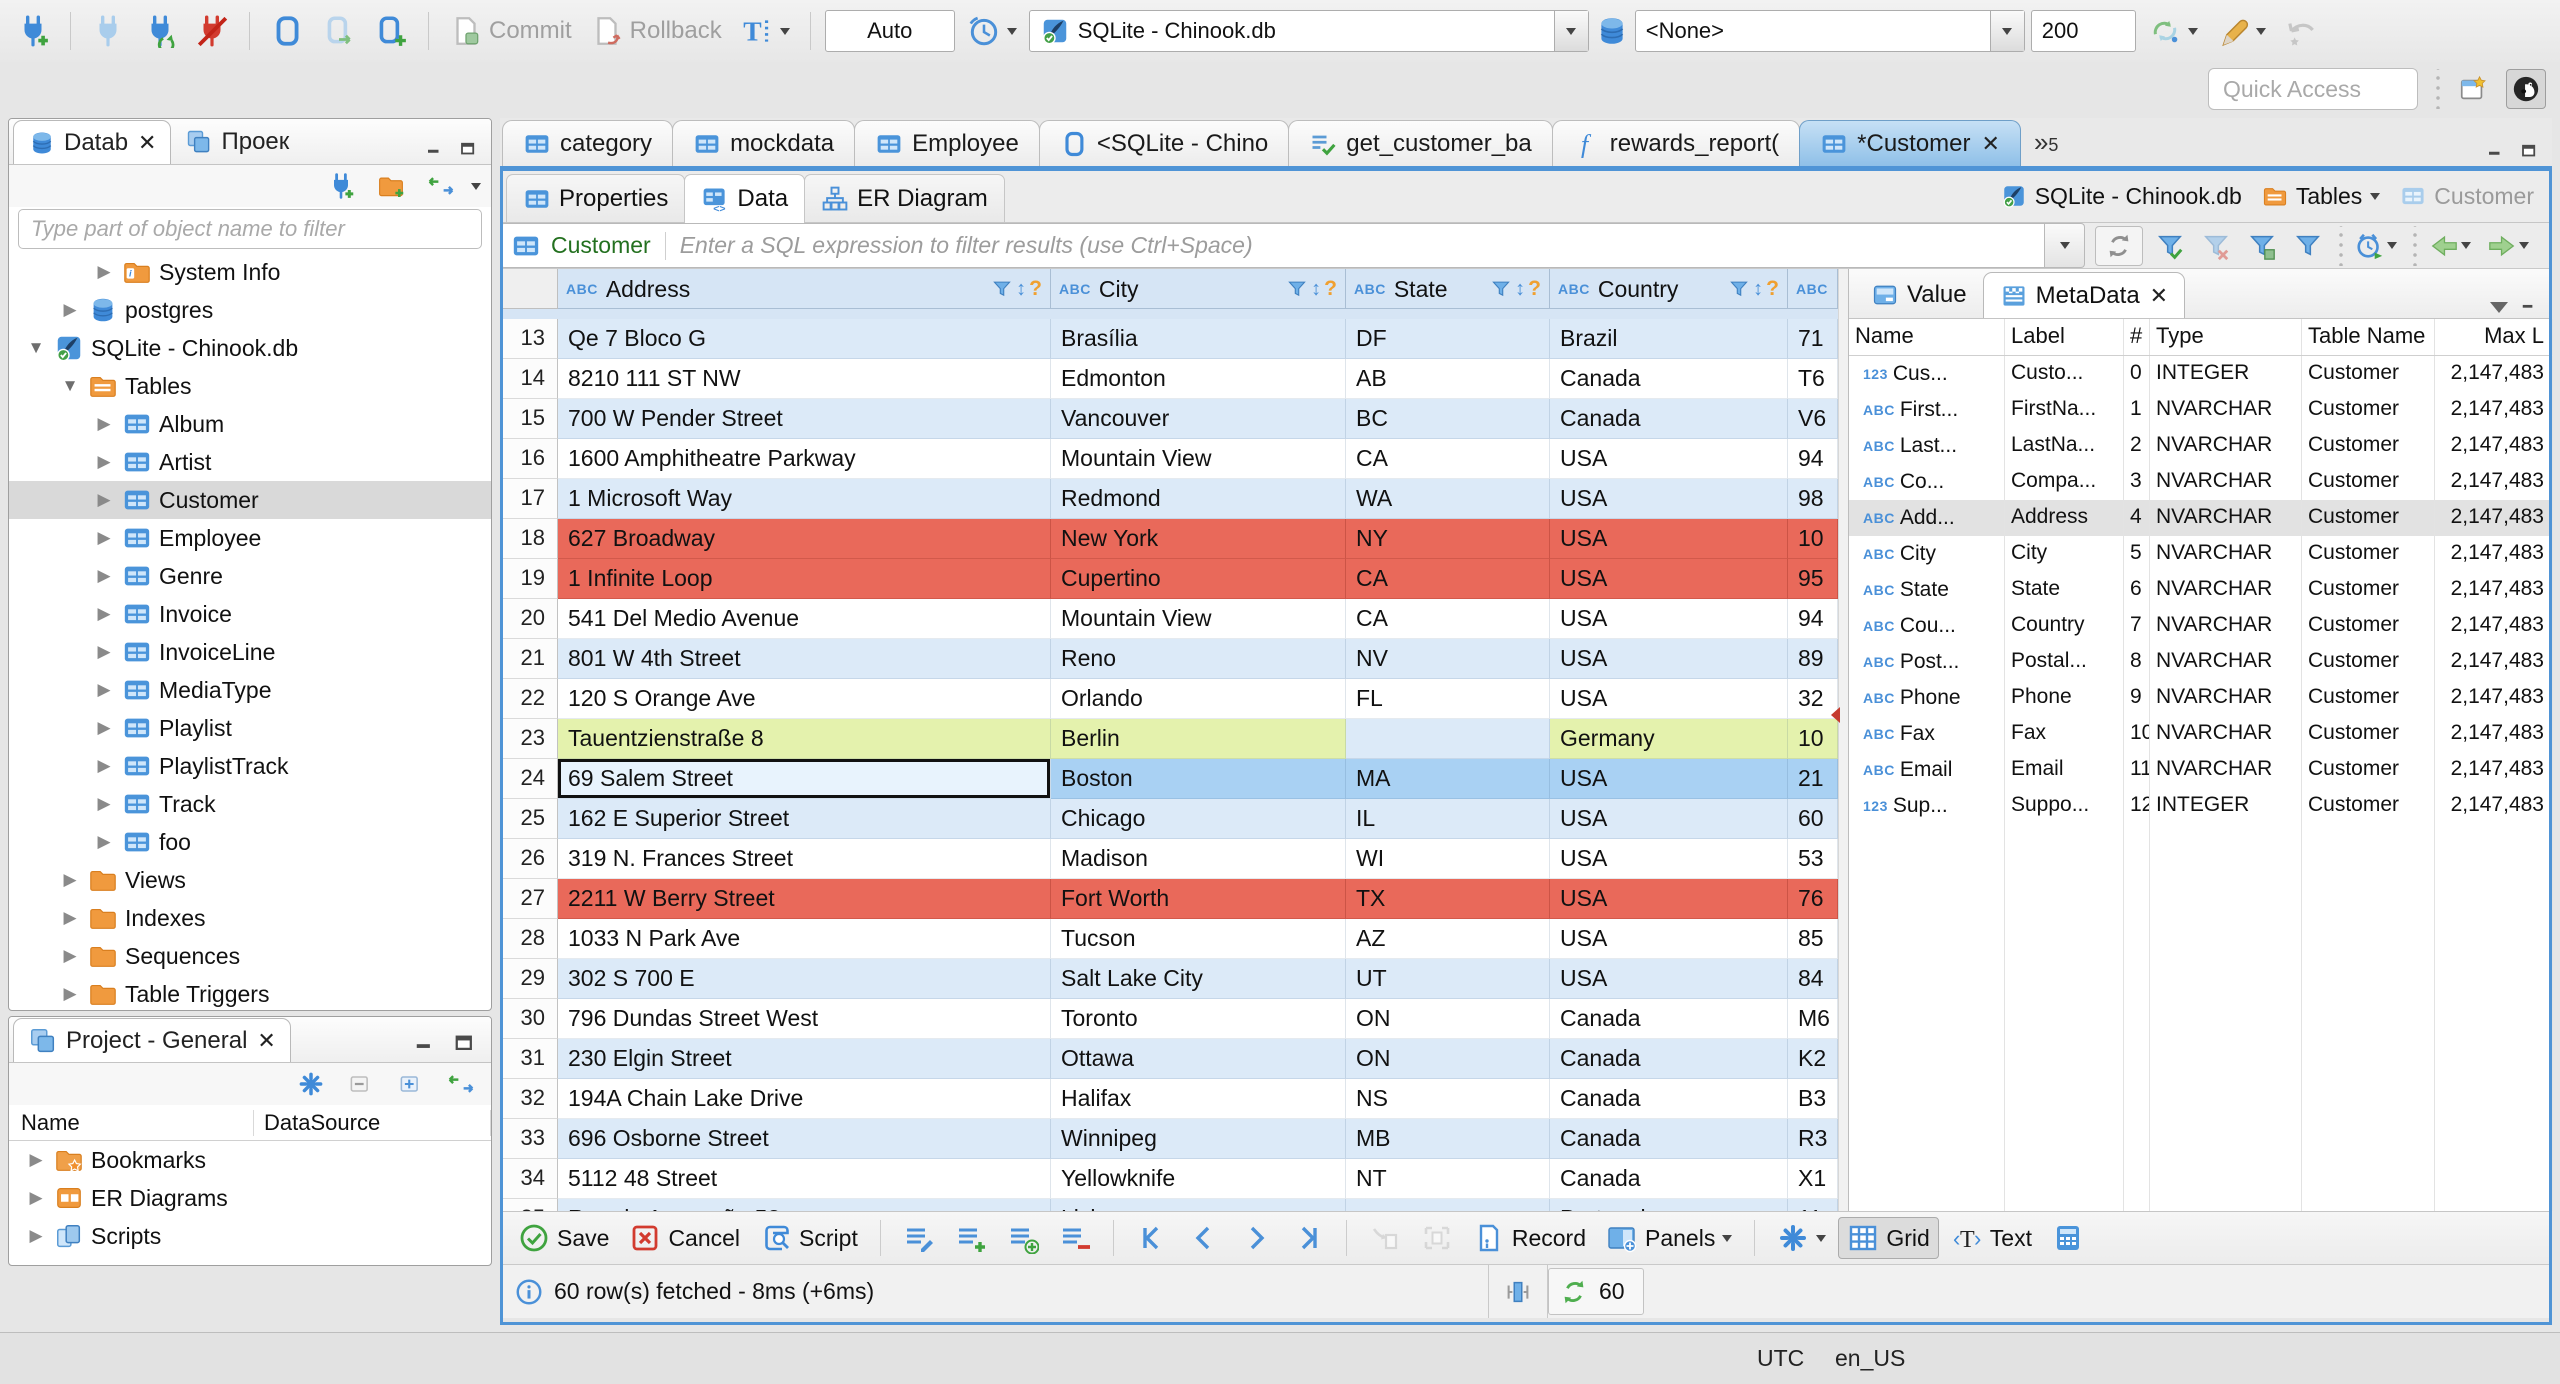  I want to click on tree-item-invoiceline: ▶ InvoiceLine, so click(250, 652).